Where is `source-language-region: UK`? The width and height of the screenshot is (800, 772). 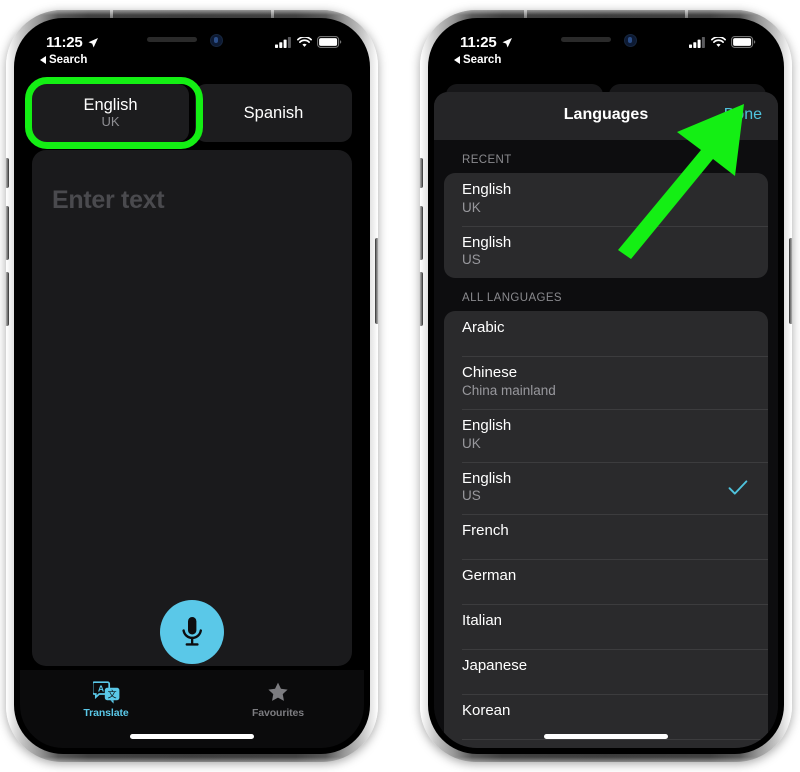
source-language-region: UK is located at coordinates (110, 122).